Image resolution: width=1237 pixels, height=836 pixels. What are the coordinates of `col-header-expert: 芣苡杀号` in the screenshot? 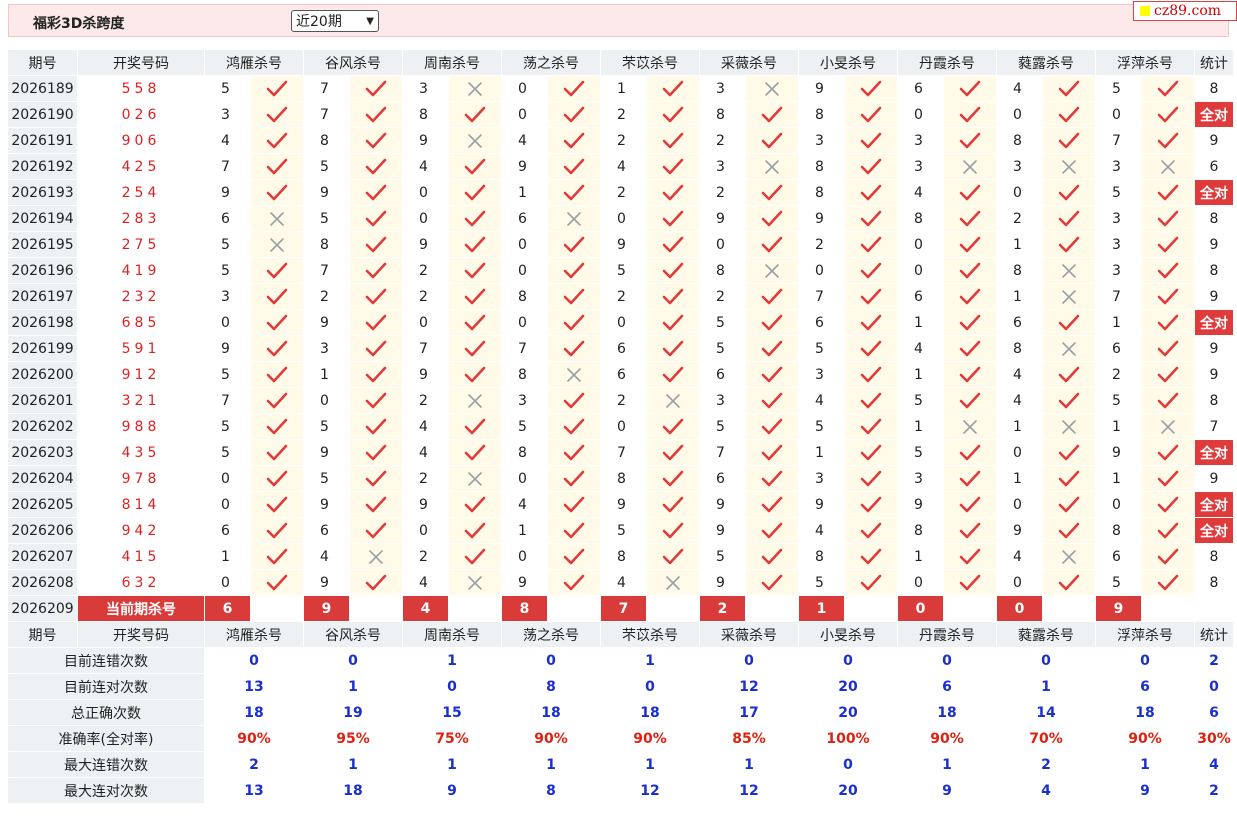 It's located at (650, 62).